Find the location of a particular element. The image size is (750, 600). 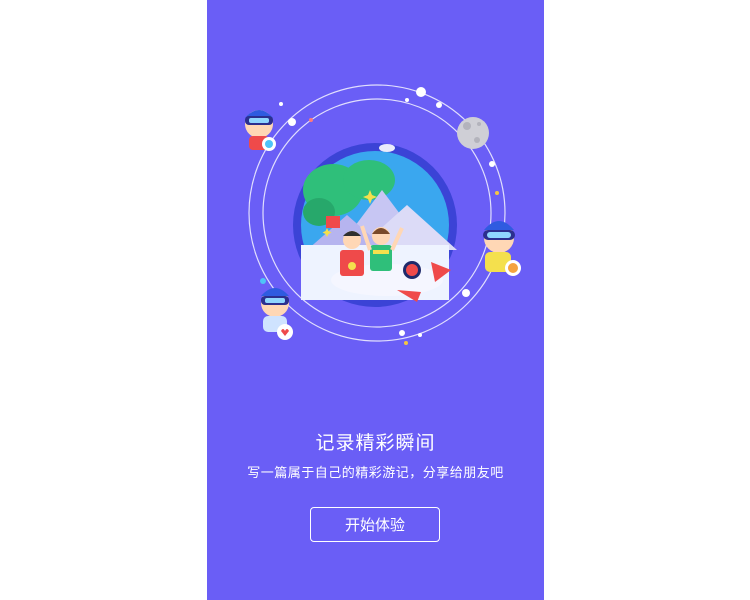

avatar-like-icon is located at coordinates (502, 248).